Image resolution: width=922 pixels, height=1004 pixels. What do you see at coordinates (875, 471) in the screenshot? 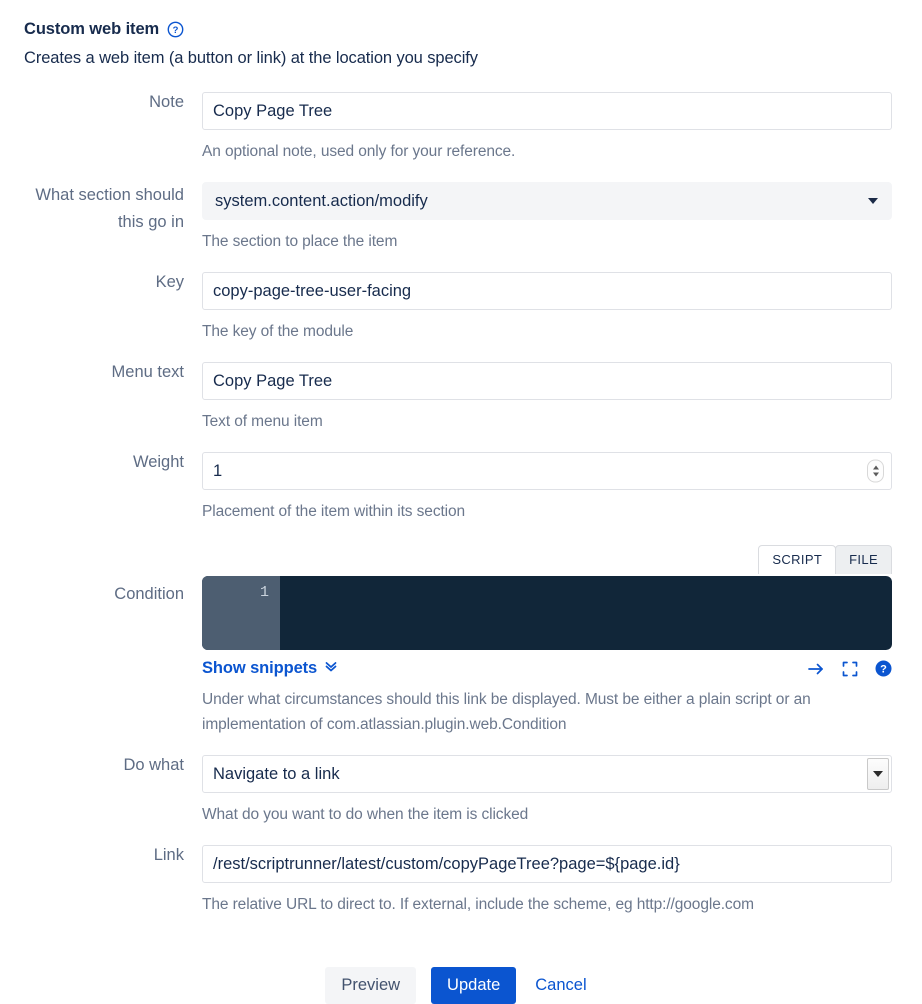
I see `number-stepper-icon` at bounding box center [875, 471].